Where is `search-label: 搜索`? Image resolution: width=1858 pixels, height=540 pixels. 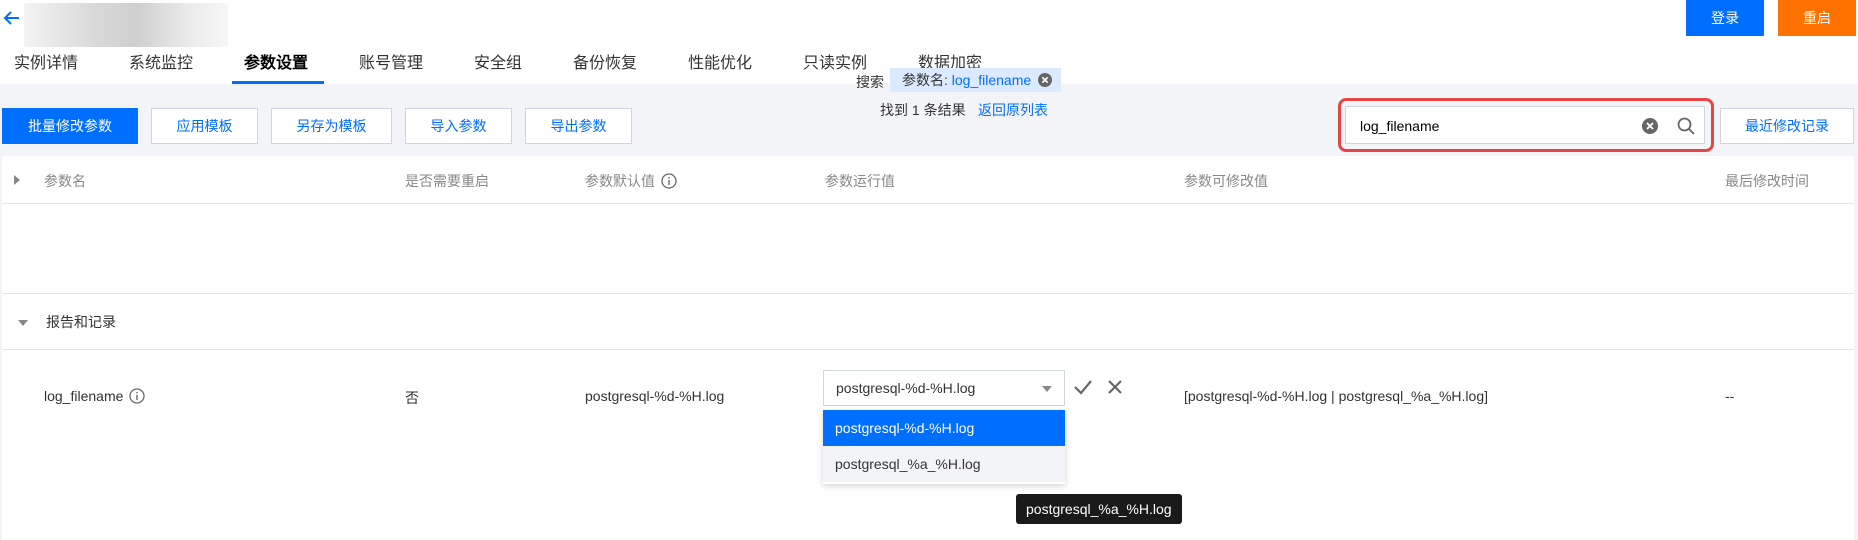
search-label: 搜索 is located at coordinates (870, 82).